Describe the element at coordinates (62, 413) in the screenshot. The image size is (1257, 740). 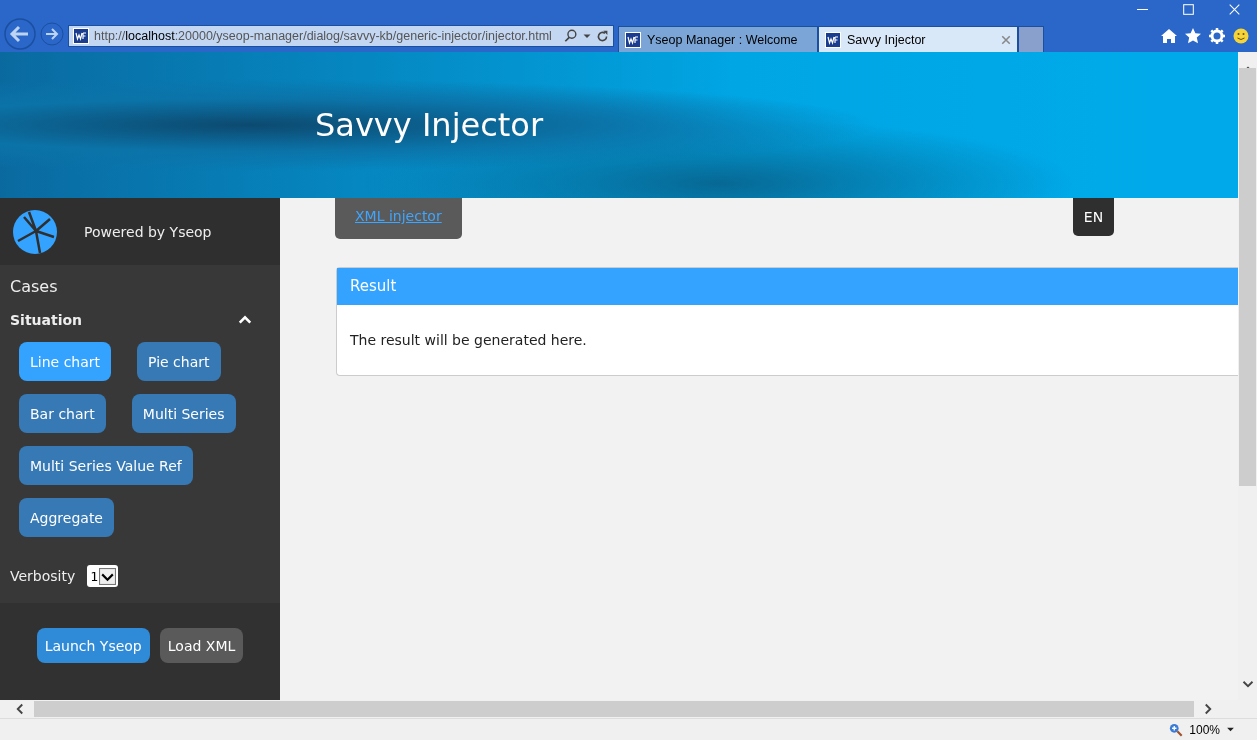
I see `case-button: Bar chart` at that location.